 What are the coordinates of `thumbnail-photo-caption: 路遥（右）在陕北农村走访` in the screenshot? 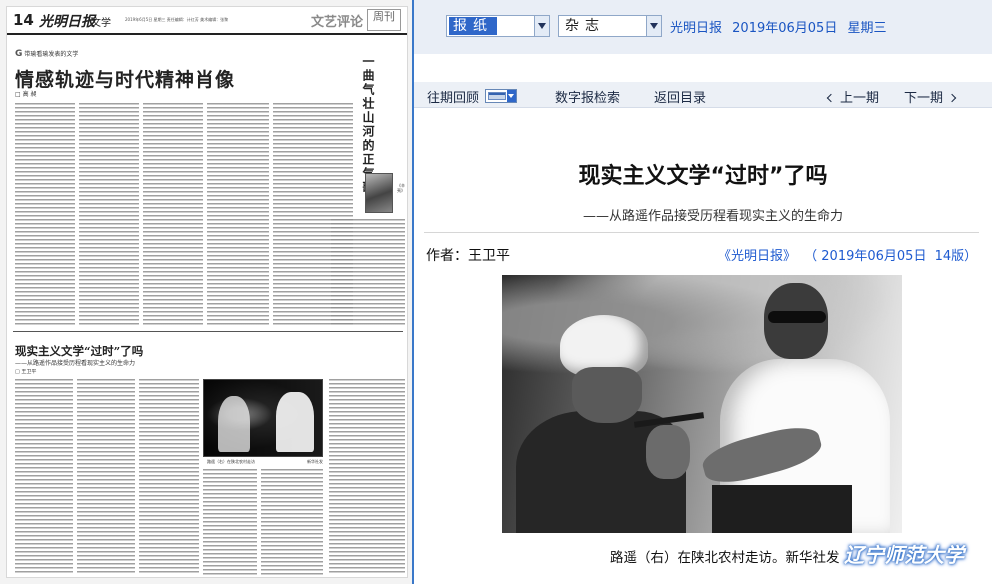 It's located at (231, 461).